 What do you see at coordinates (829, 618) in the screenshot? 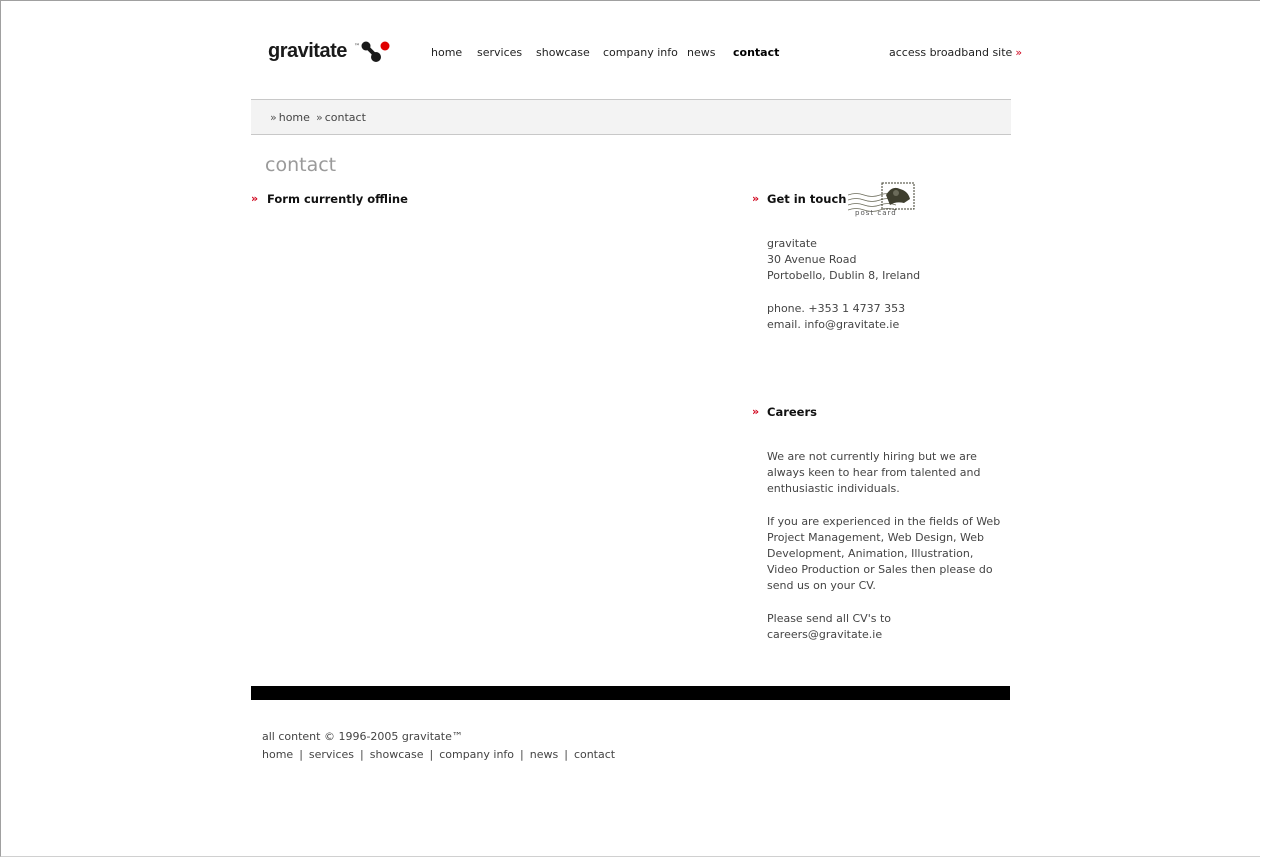
I see `careers-line: Please send all CV's to` at bounding box center [829, 618].